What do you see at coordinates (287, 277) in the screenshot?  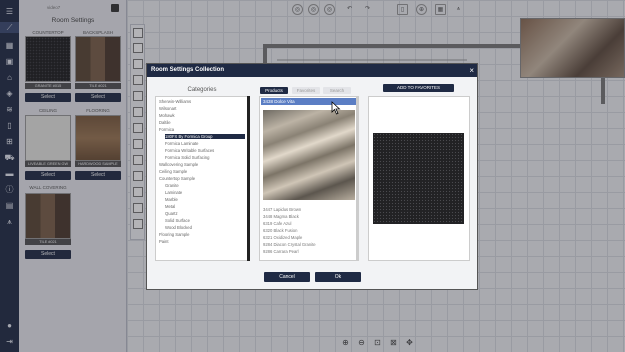 I see `cancel-button: Cancel` at bounding box center [287, 277].